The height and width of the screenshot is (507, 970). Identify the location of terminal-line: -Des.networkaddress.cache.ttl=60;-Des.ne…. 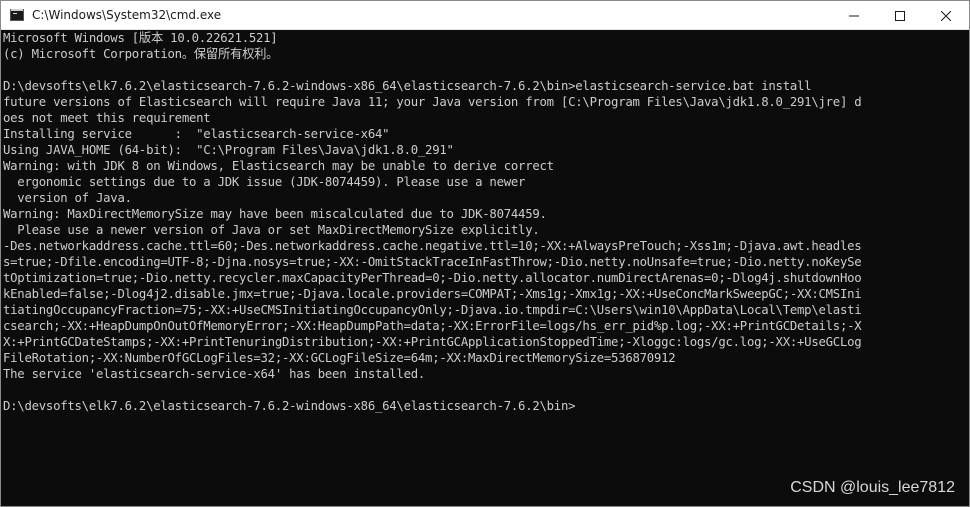
(432, 246).